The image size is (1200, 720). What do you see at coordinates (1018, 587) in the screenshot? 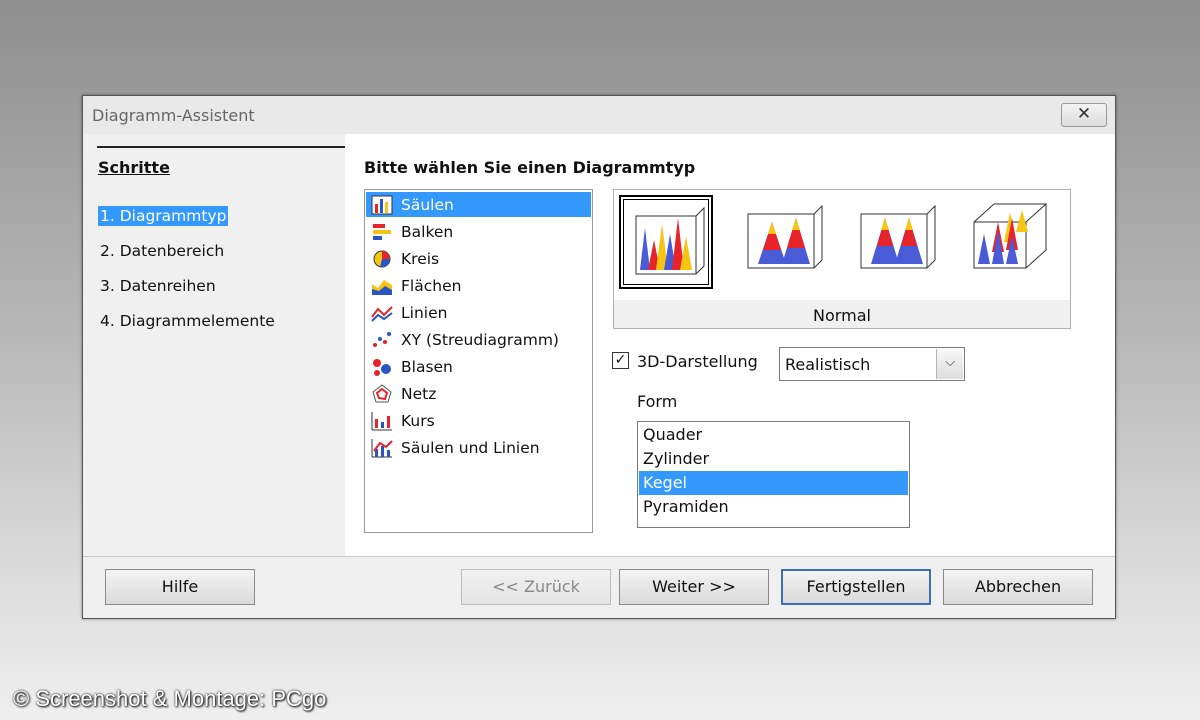
I see `cancel-button: Abbrechen` at bounding box center [1018, 587].